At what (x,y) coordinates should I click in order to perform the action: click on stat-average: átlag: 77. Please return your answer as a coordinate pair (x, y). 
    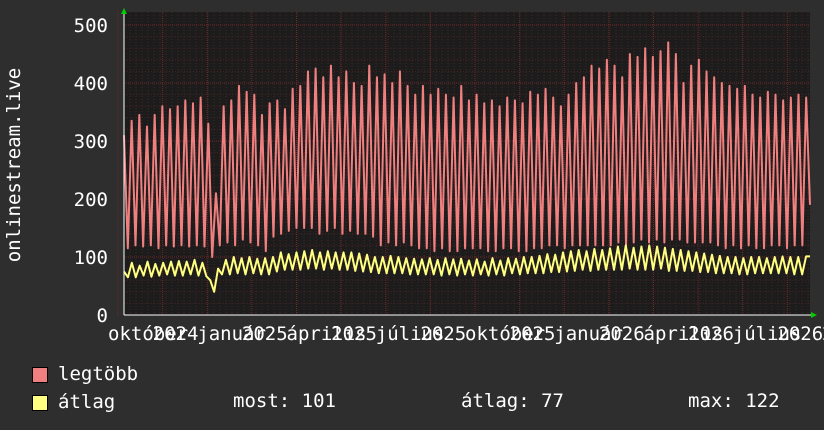
    Looking at the image, I should click on (512, 401).